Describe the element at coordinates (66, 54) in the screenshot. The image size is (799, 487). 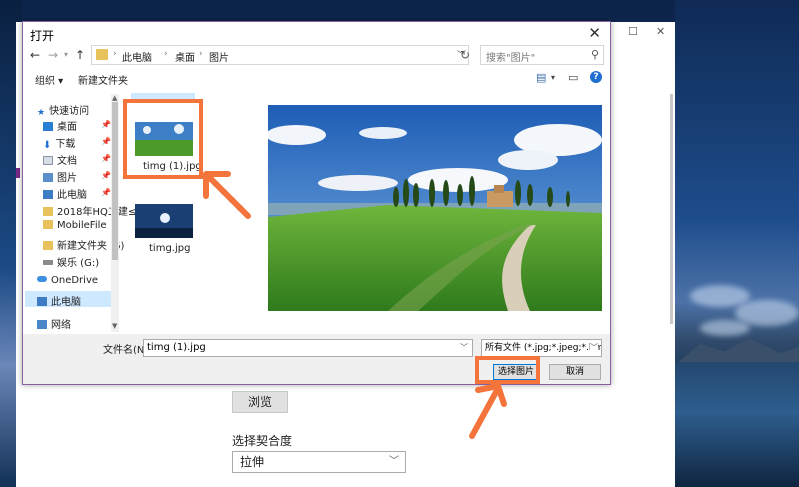
I see `recent-dropdown-icon: ▾` at that location.